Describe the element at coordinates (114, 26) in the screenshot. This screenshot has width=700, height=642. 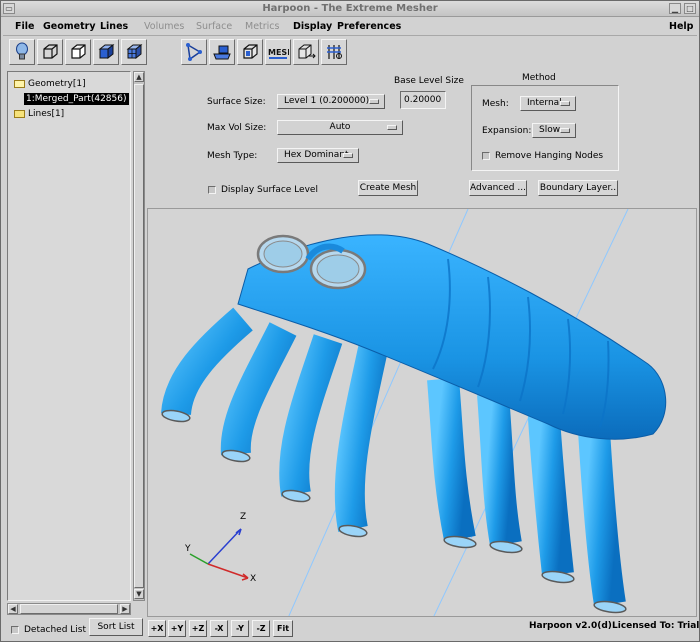
I see `menu-lines: Lines` at that location.